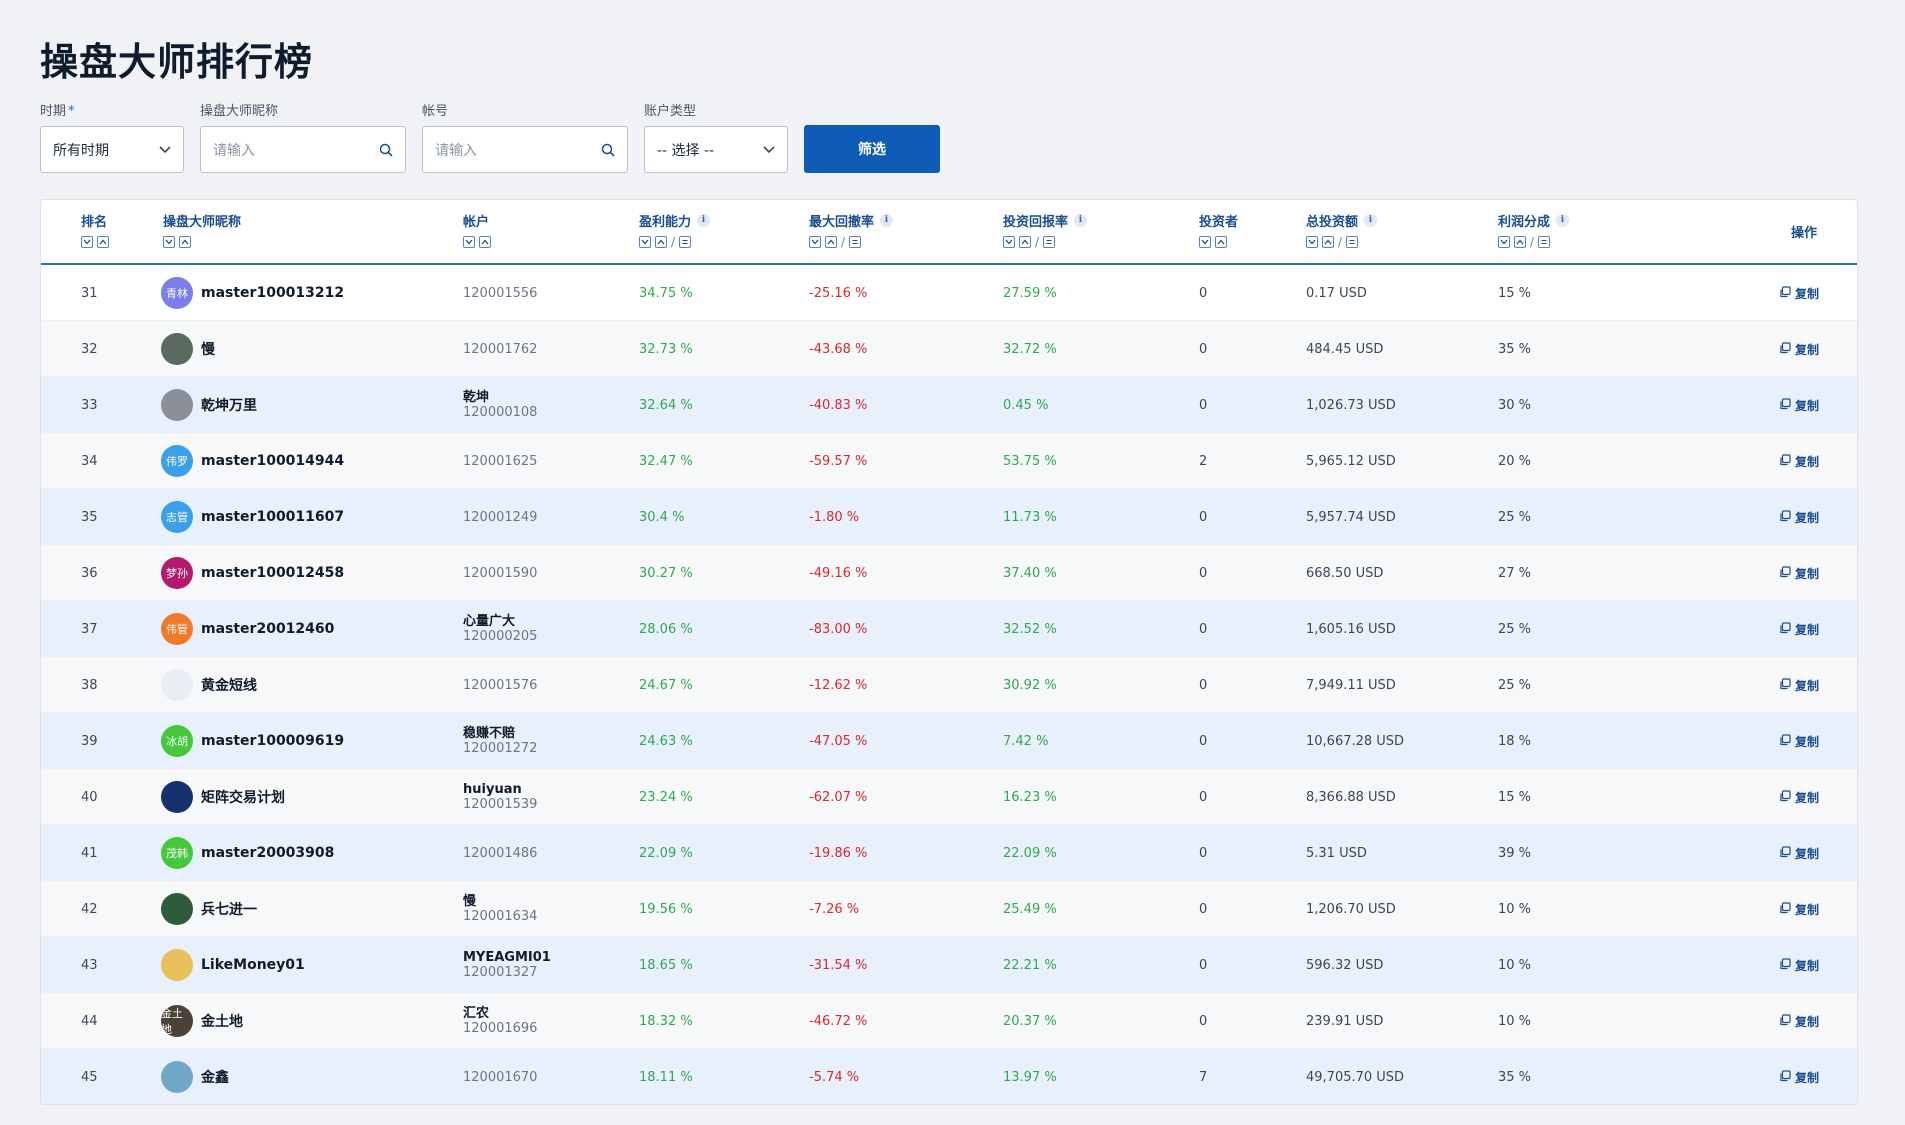  I want to click on nickname-cell: 青林 master100013212, so click(252, 293).